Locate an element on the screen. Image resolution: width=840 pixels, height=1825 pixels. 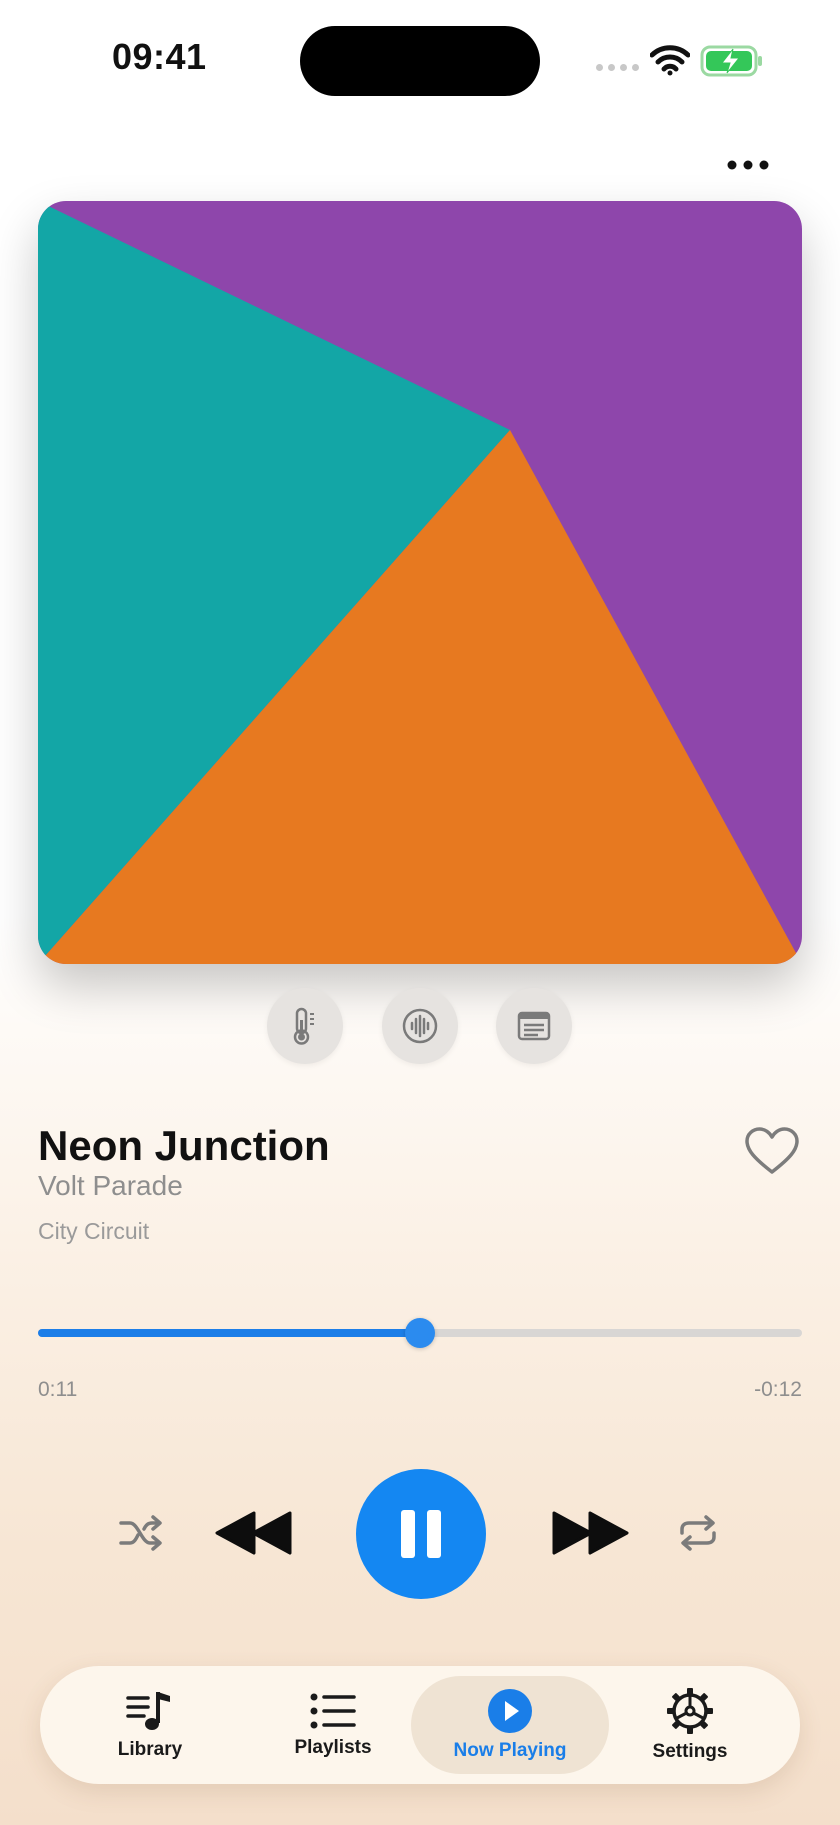
wifi-icon is located at coordinates (670, 62).